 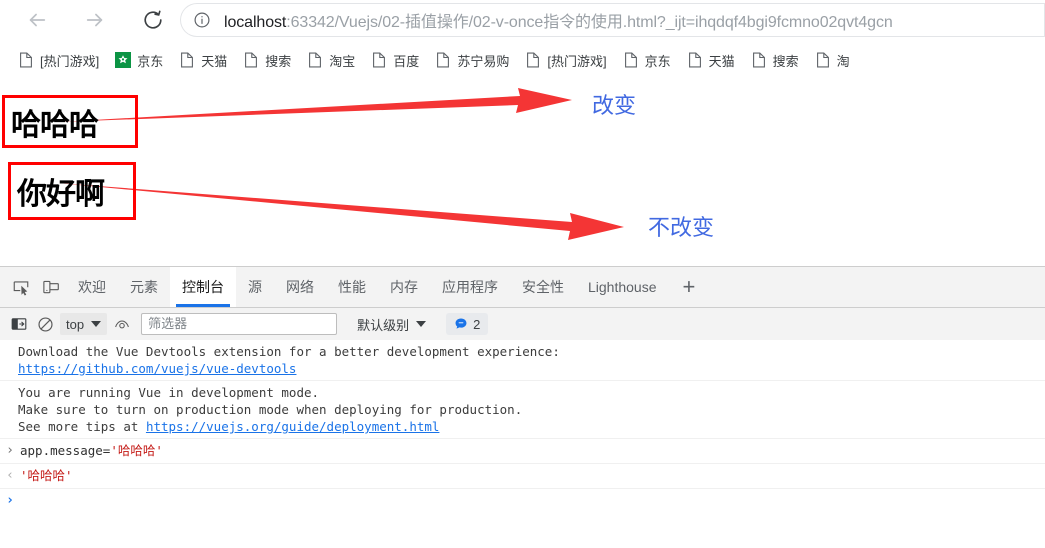 I want to click on device-toolbar-icon, so click(x=51, y=287).